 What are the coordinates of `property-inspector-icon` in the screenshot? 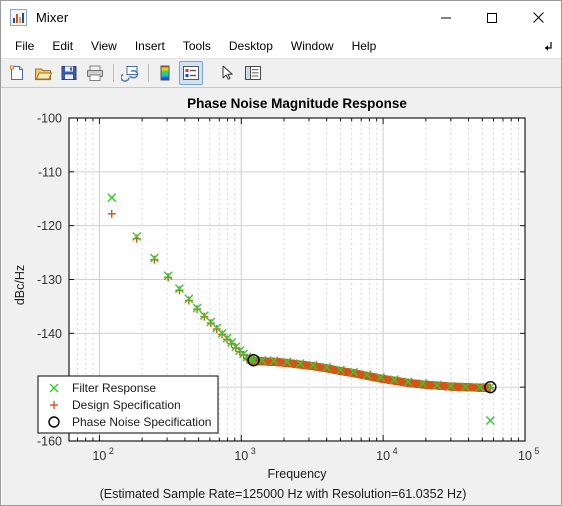 It's located at (253, 73).